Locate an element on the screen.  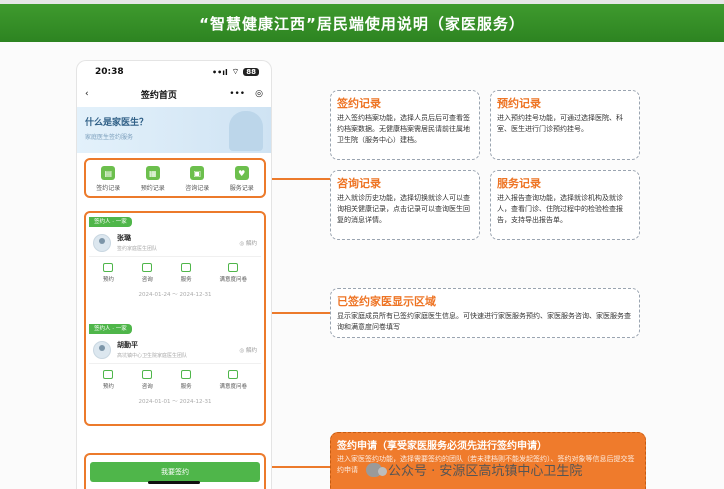
status-time: 20:38 is located at coordinates (109, 72).